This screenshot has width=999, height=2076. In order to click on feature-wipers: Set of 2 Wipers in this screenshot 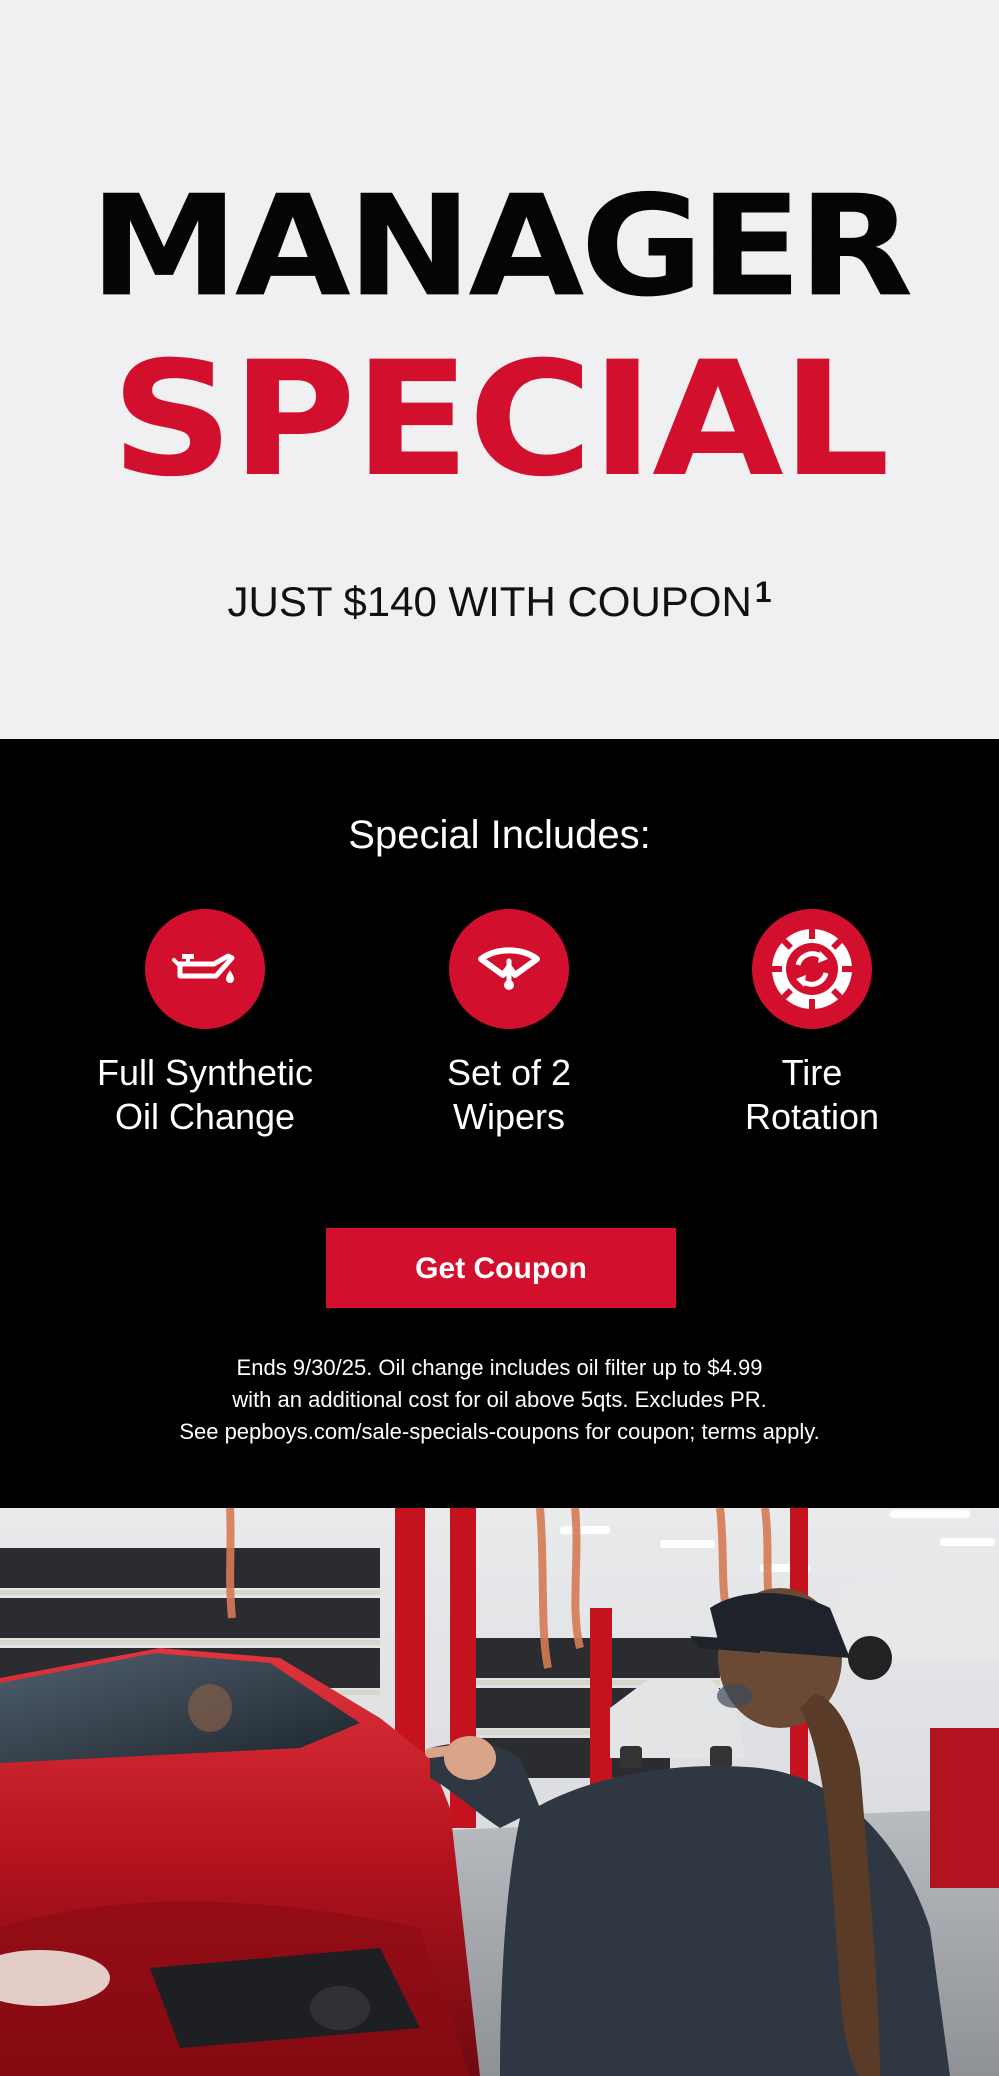, I will do `click(509, 1024)`.